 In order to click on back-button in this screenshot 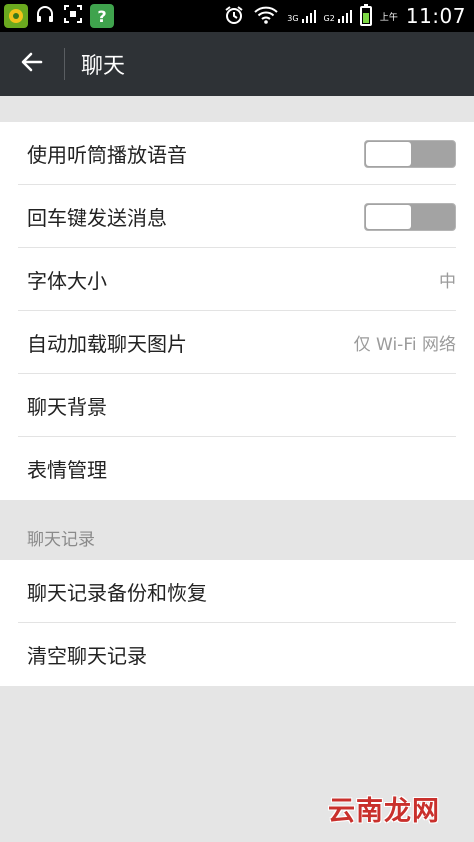, I will do `click(32, 64)`.